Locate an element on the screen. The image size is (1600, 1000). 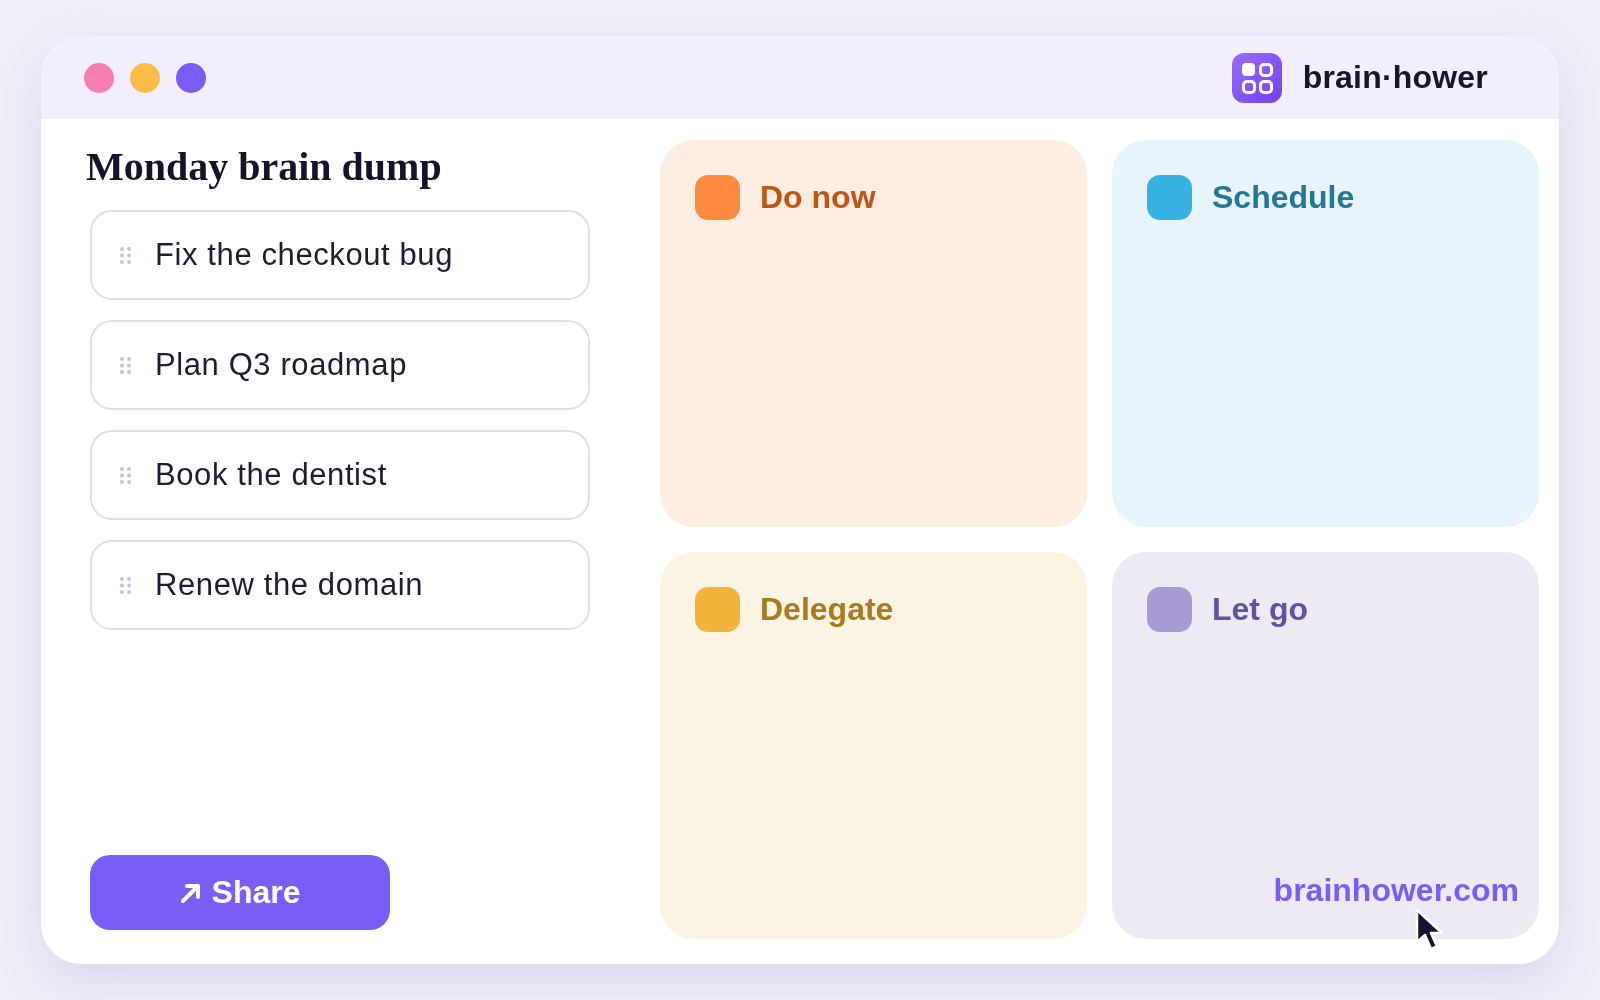
task-text: Fix the checkout bug is located at coordinates (304, 255).